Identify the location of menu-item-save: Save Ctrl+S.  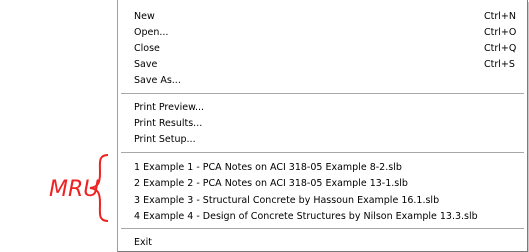
(322, 64).